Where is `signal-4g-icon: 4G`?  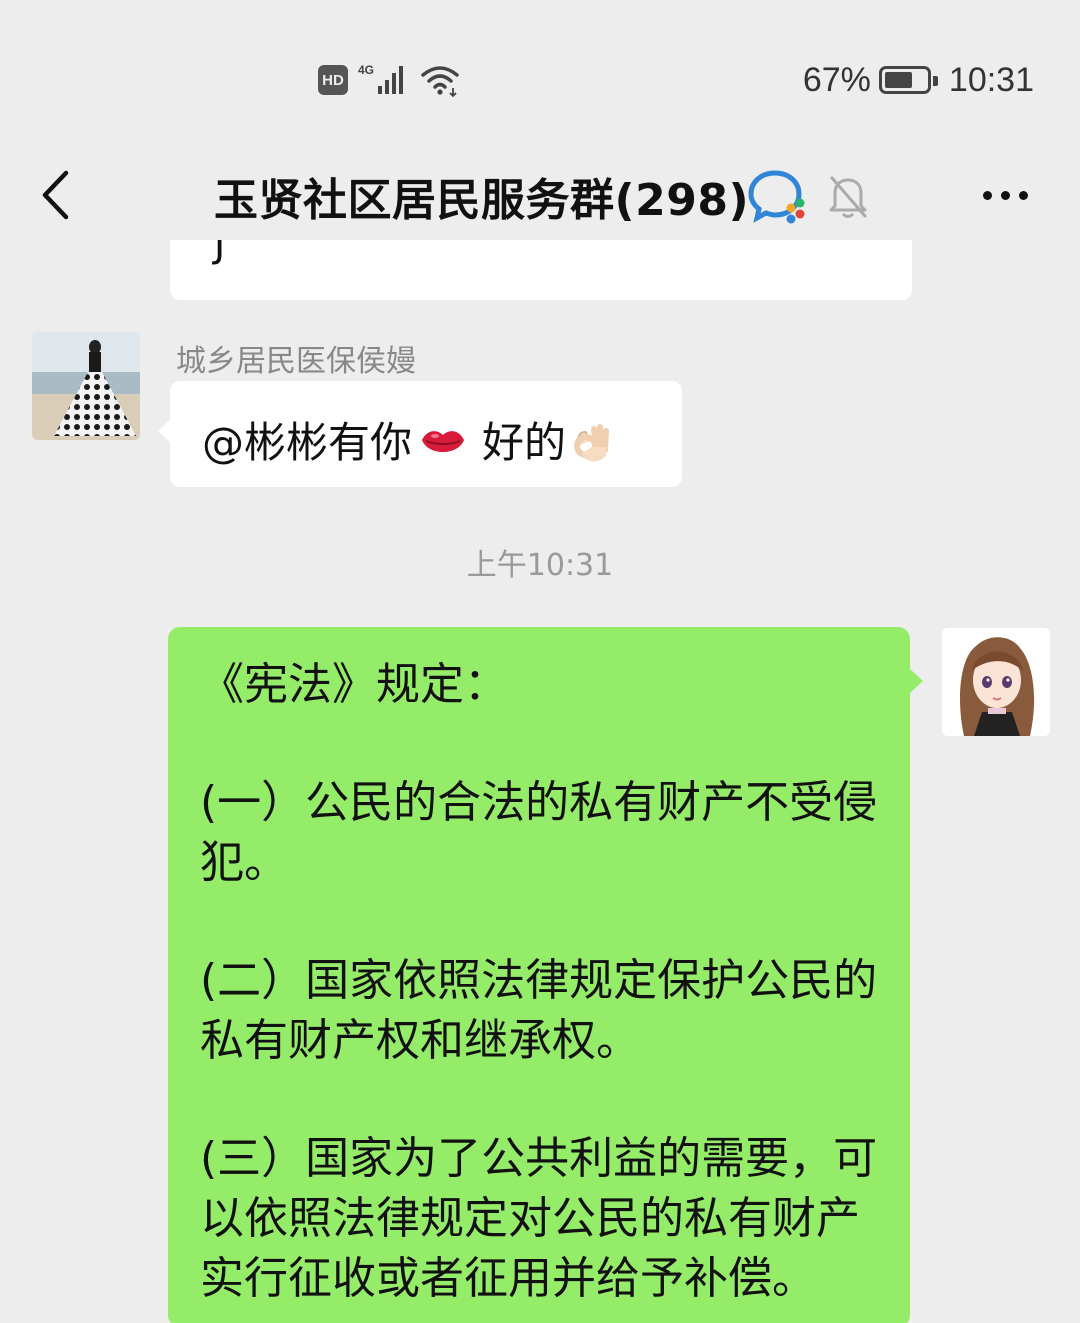 signal-4g-icon: 4G is located at coordinates (380, 78).